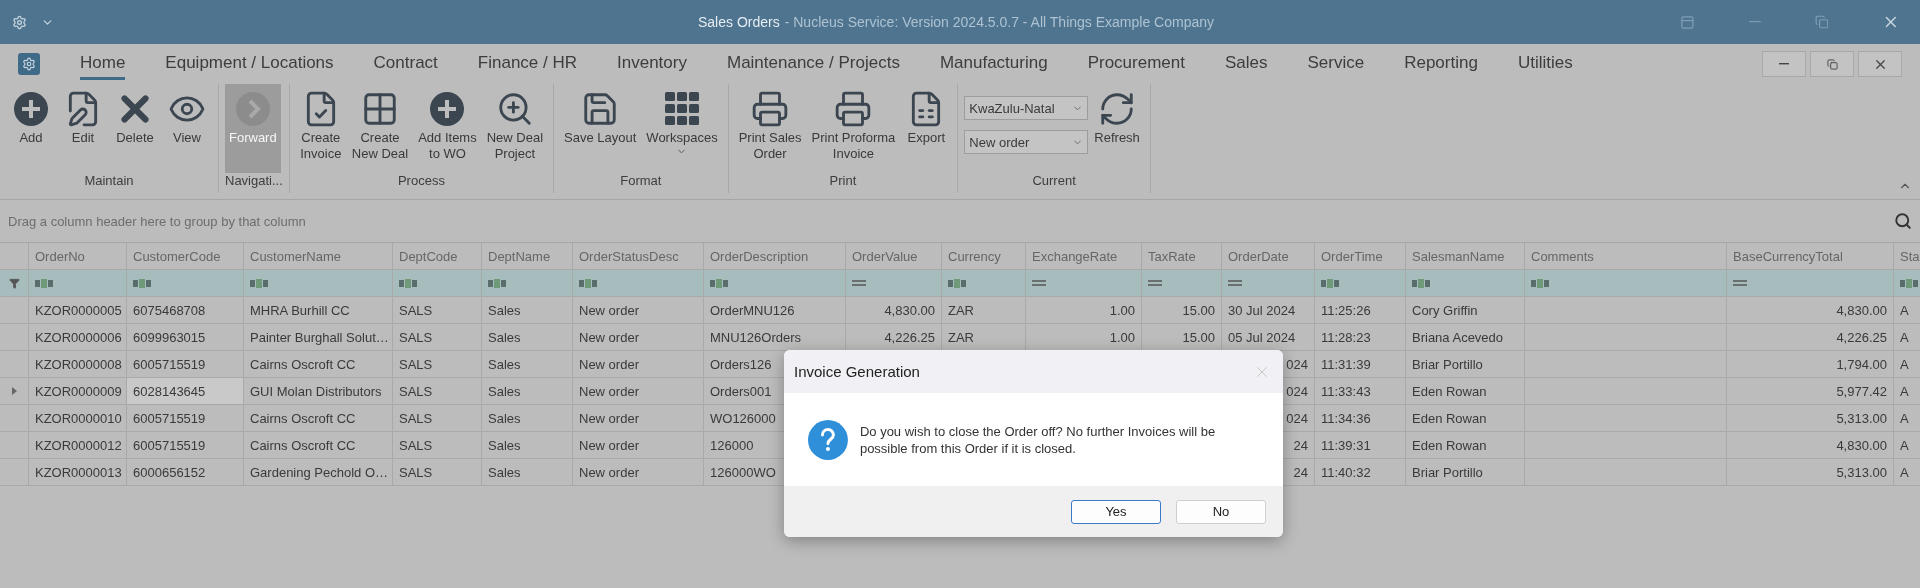  What do you see at coordinates (1880, 64) in the screenshot?
I see `close-button` at bounding box center [1880, 64].